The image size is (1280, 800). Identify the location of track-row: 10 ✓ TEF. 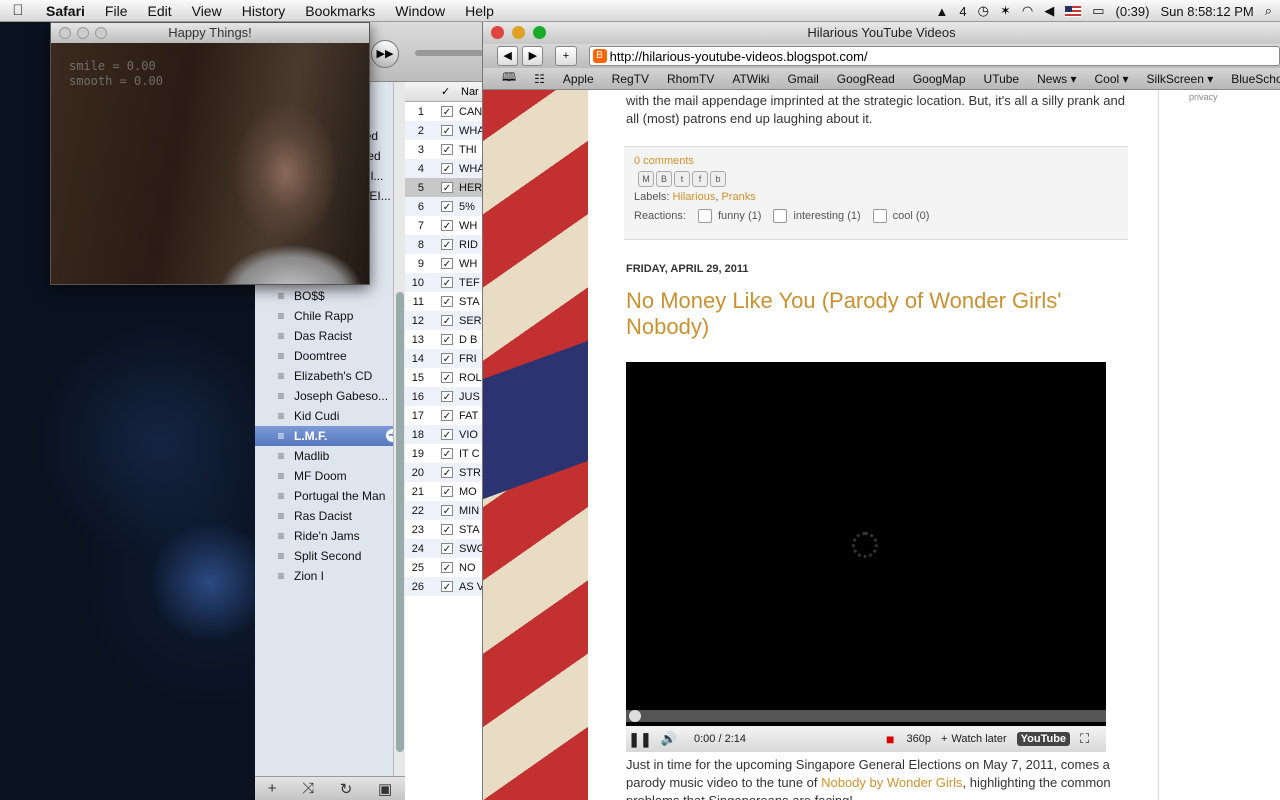
(446, 282).